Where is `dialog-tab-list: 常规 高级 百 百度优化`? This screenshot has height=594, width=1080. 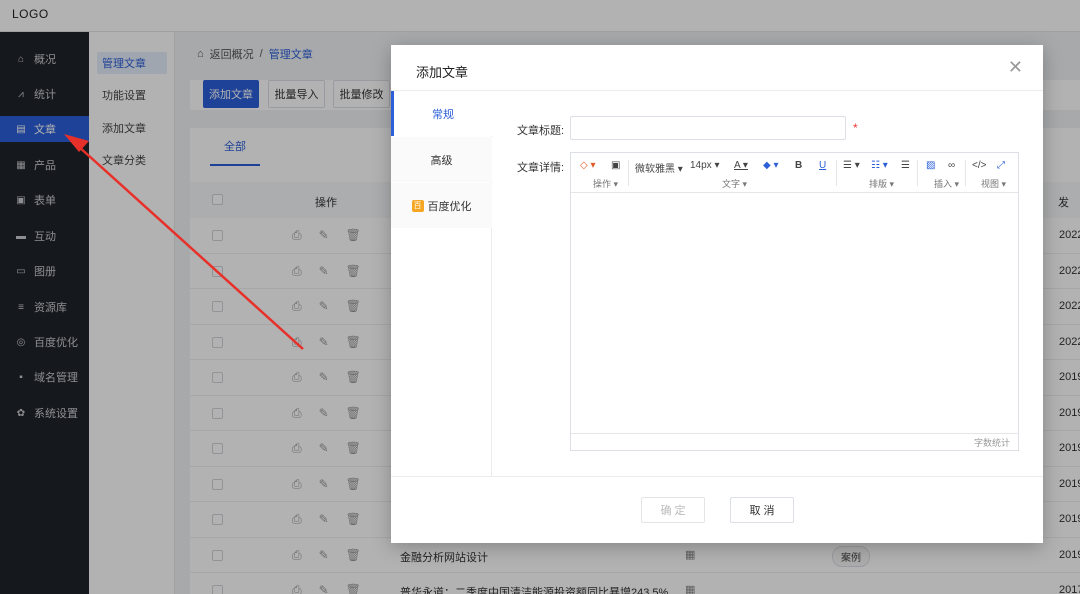
dialog-tab-list: 常规 高级 百 百度优化 is located at coordinates (441, 283).